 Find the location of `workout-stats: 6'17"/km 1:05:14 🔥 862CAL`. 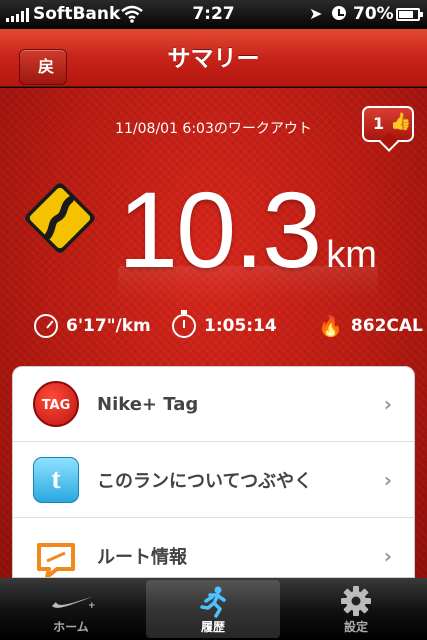

workout-stats: 6'17"/km 1:05:14 🔥 862CAL is located at coordinates (213, 327).